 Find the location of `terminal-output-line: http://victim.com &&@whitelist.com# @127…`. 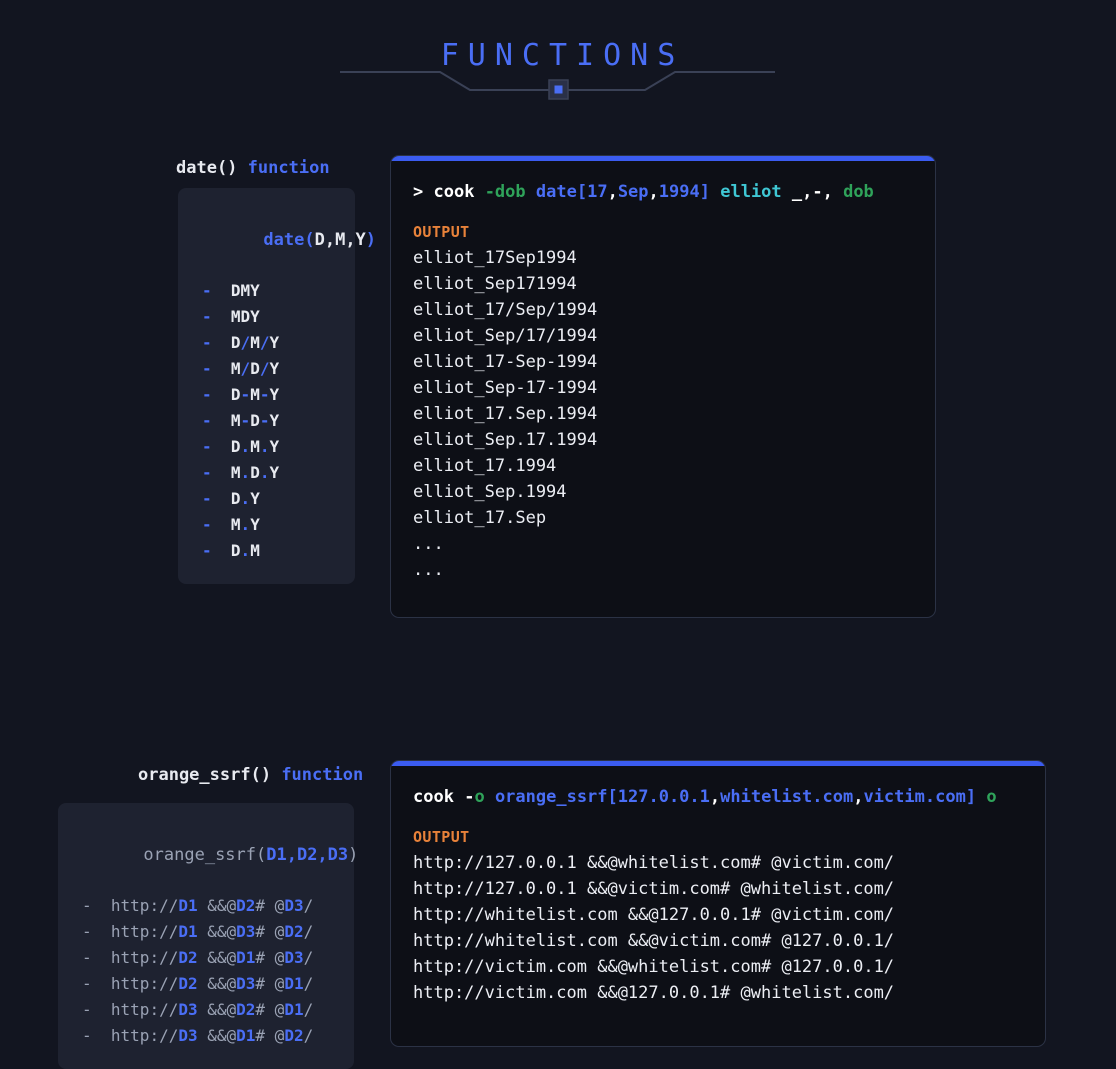

terminal-output-line: http://victim.com &&@whitelist.com# @127… is located at coordinates (654, 967).